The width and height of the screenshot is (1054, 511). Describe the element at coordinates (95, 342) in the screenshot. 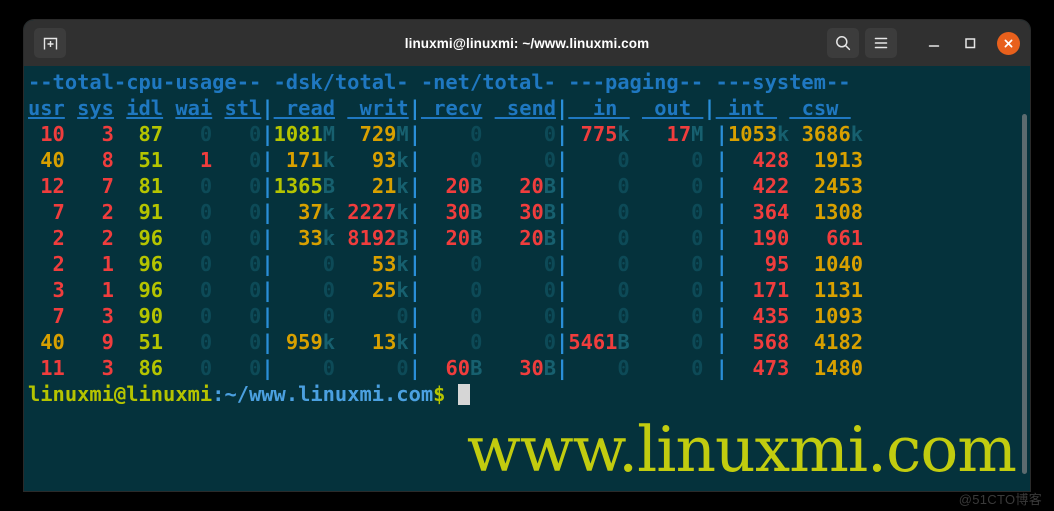

I see `cell-sys: 9` at that location.